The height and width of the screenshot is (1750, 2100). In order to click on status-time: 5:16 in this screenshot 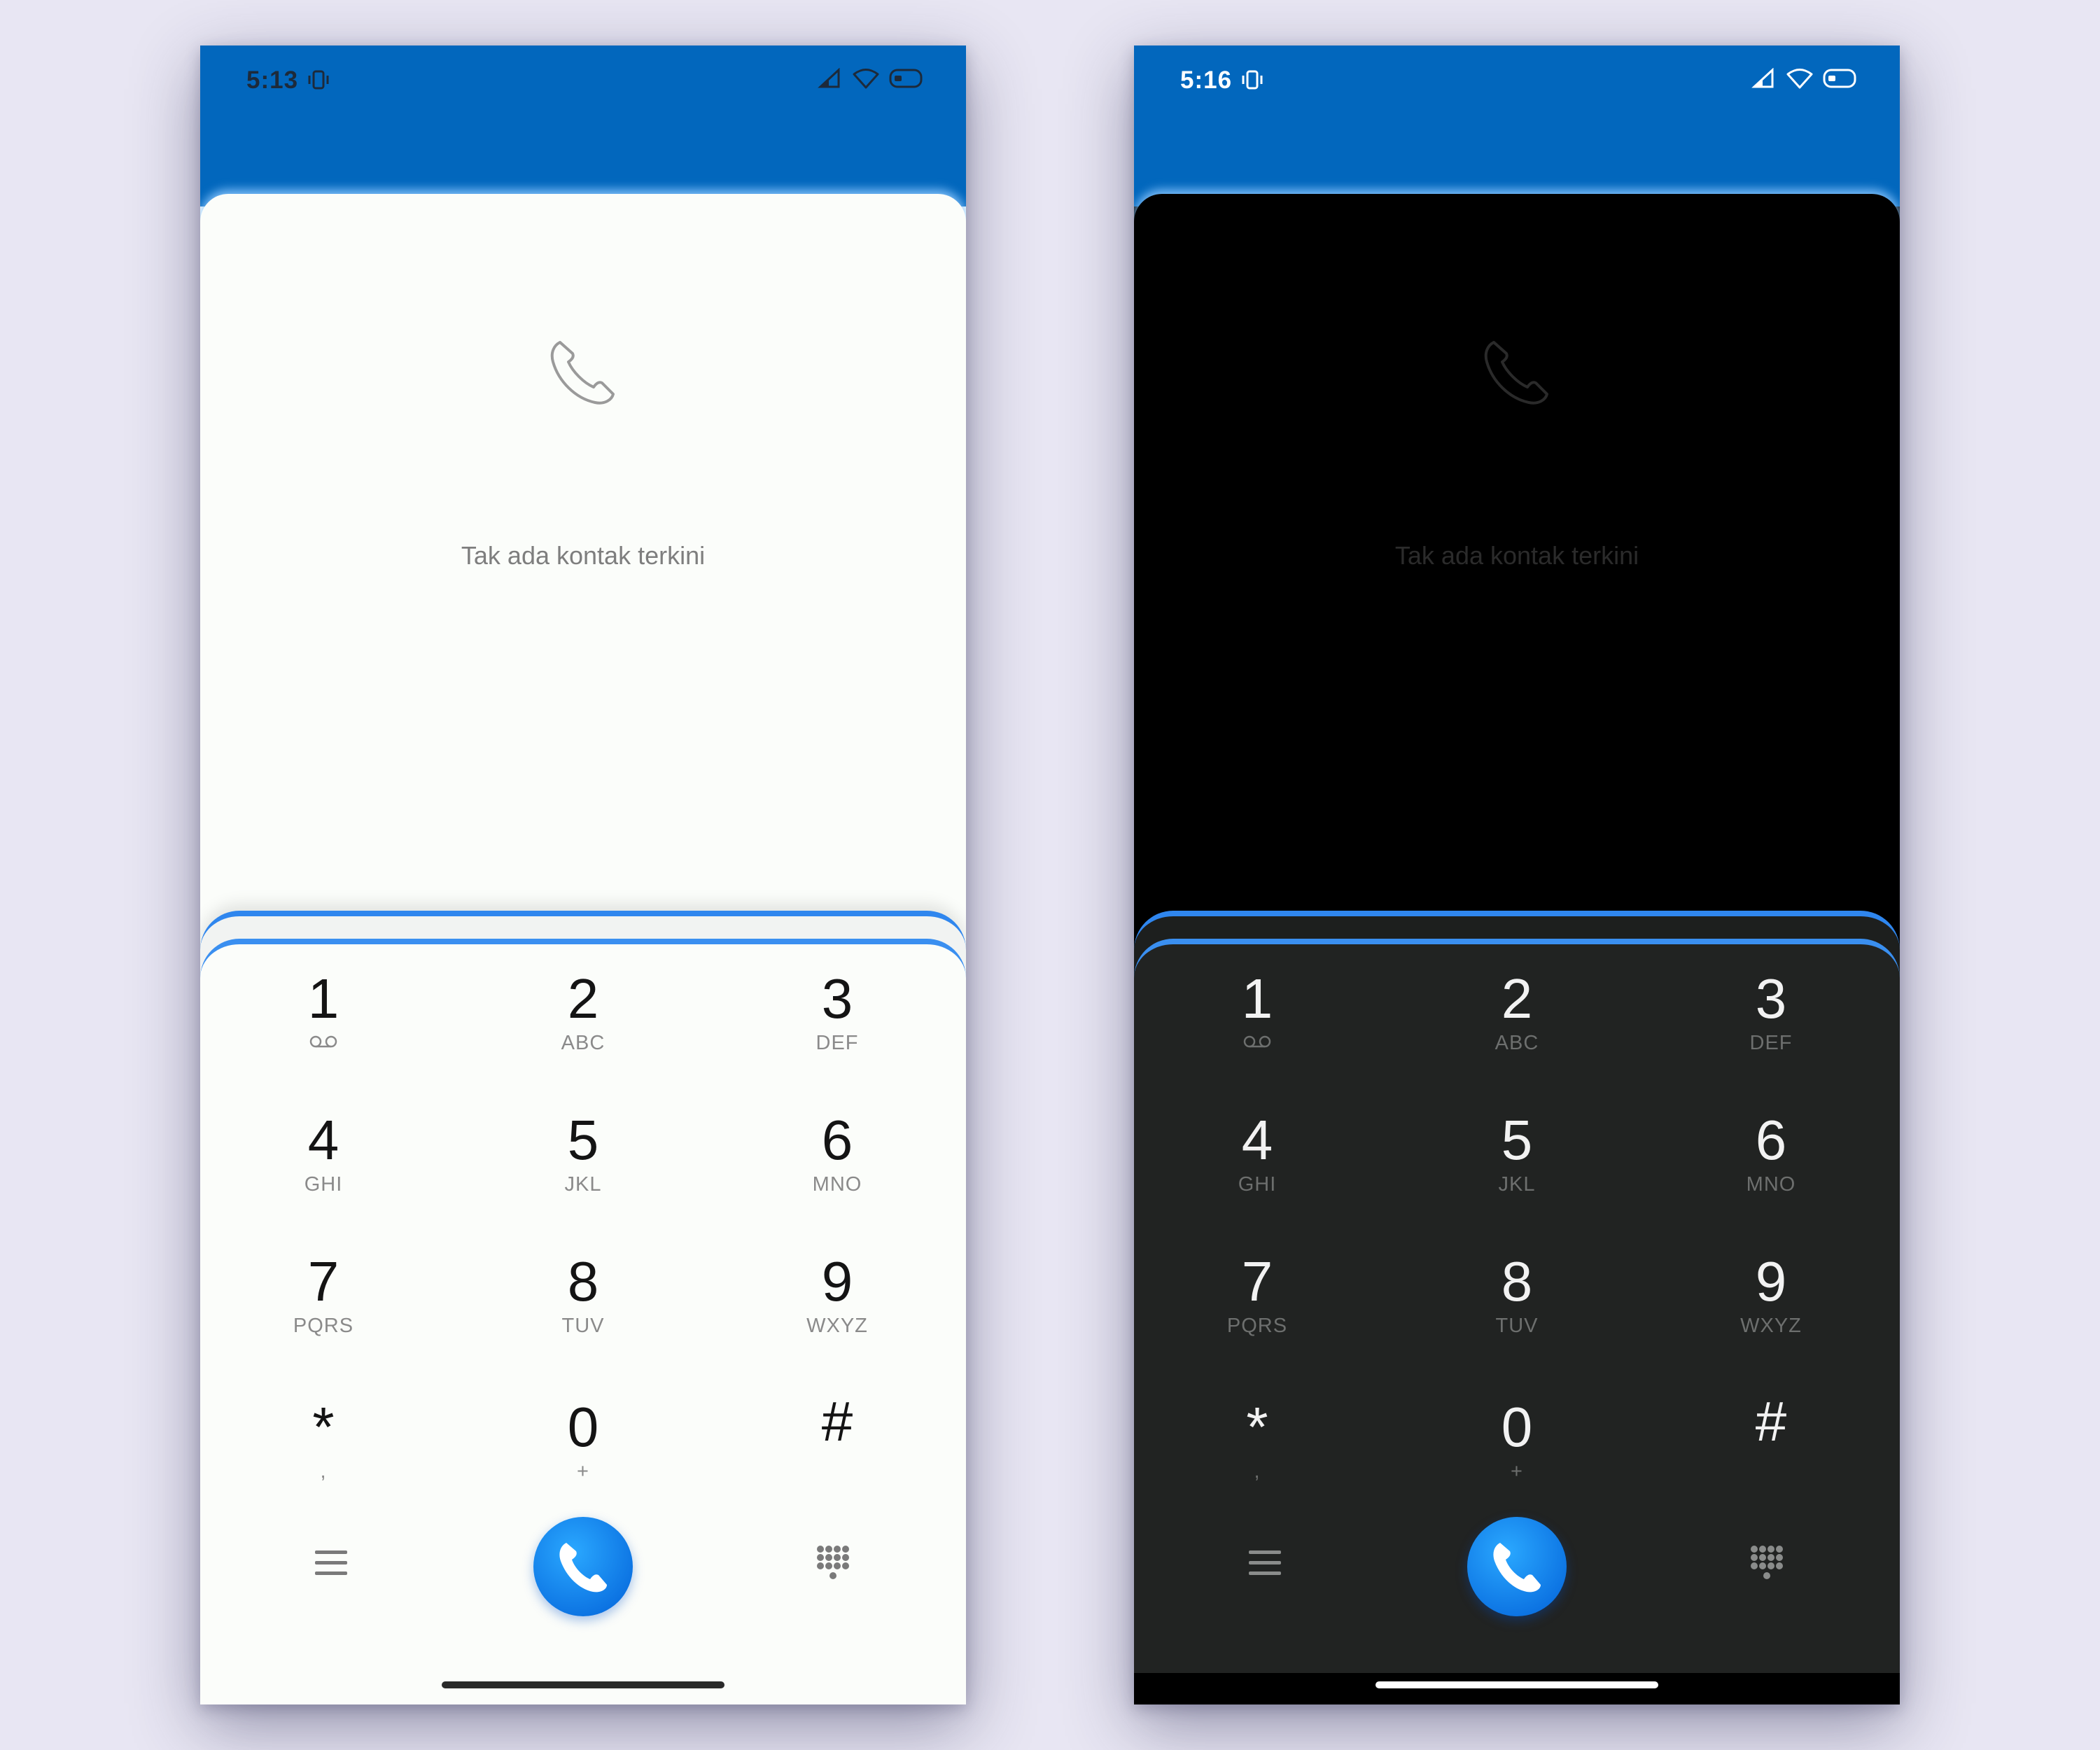, I will do `click(1206, 80)`.